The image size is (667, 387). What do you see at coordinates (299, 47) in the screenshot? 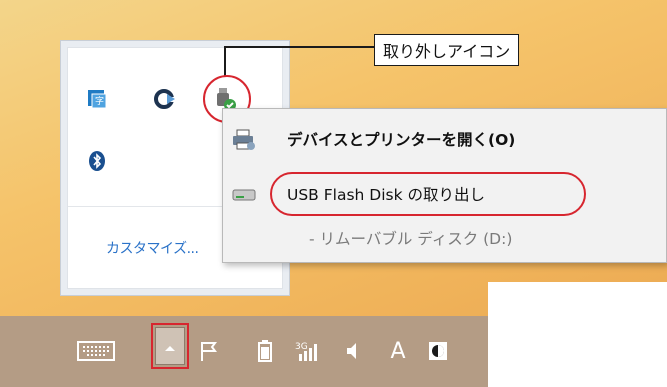
I see `callout-leader-line` at bounding box center [299, 47].